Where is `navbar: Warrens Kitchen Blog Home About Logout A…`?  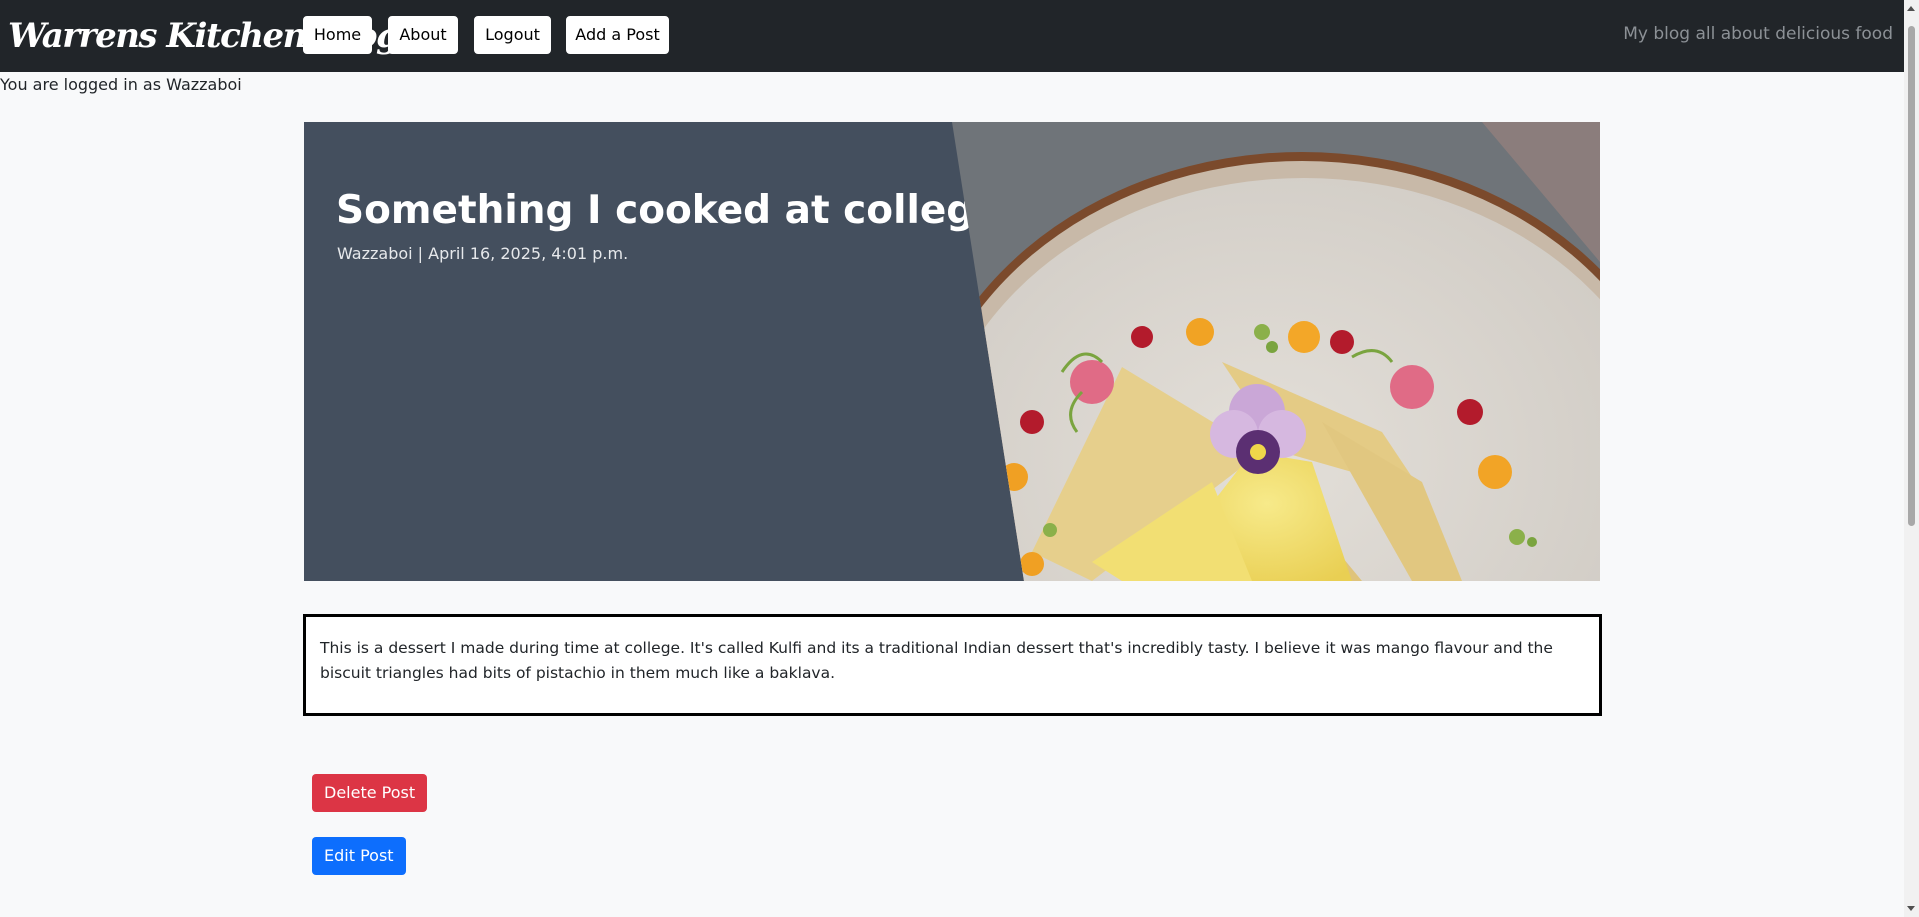 navbar: Warrens Kitchen Blog Home About Logout A… is located at coordinates (959, 36).